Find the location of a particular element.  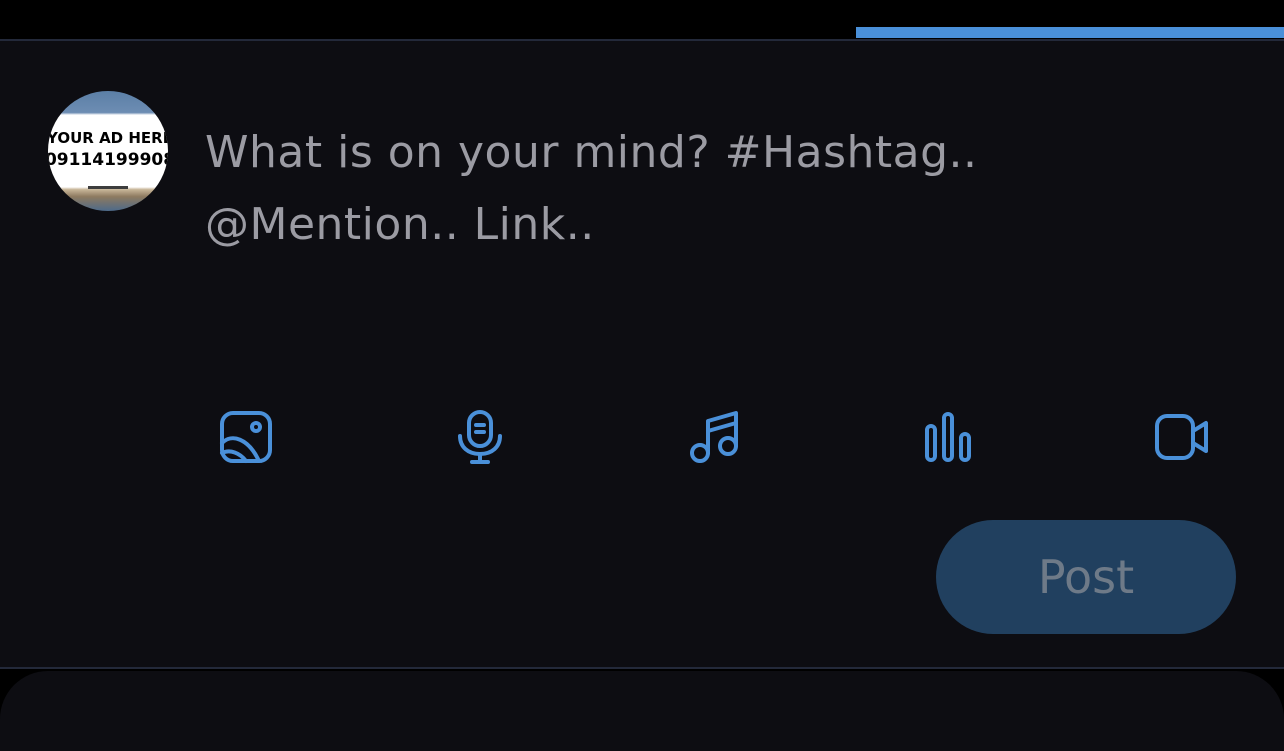

video-camera-icon is located at coordinates (1182, 437).